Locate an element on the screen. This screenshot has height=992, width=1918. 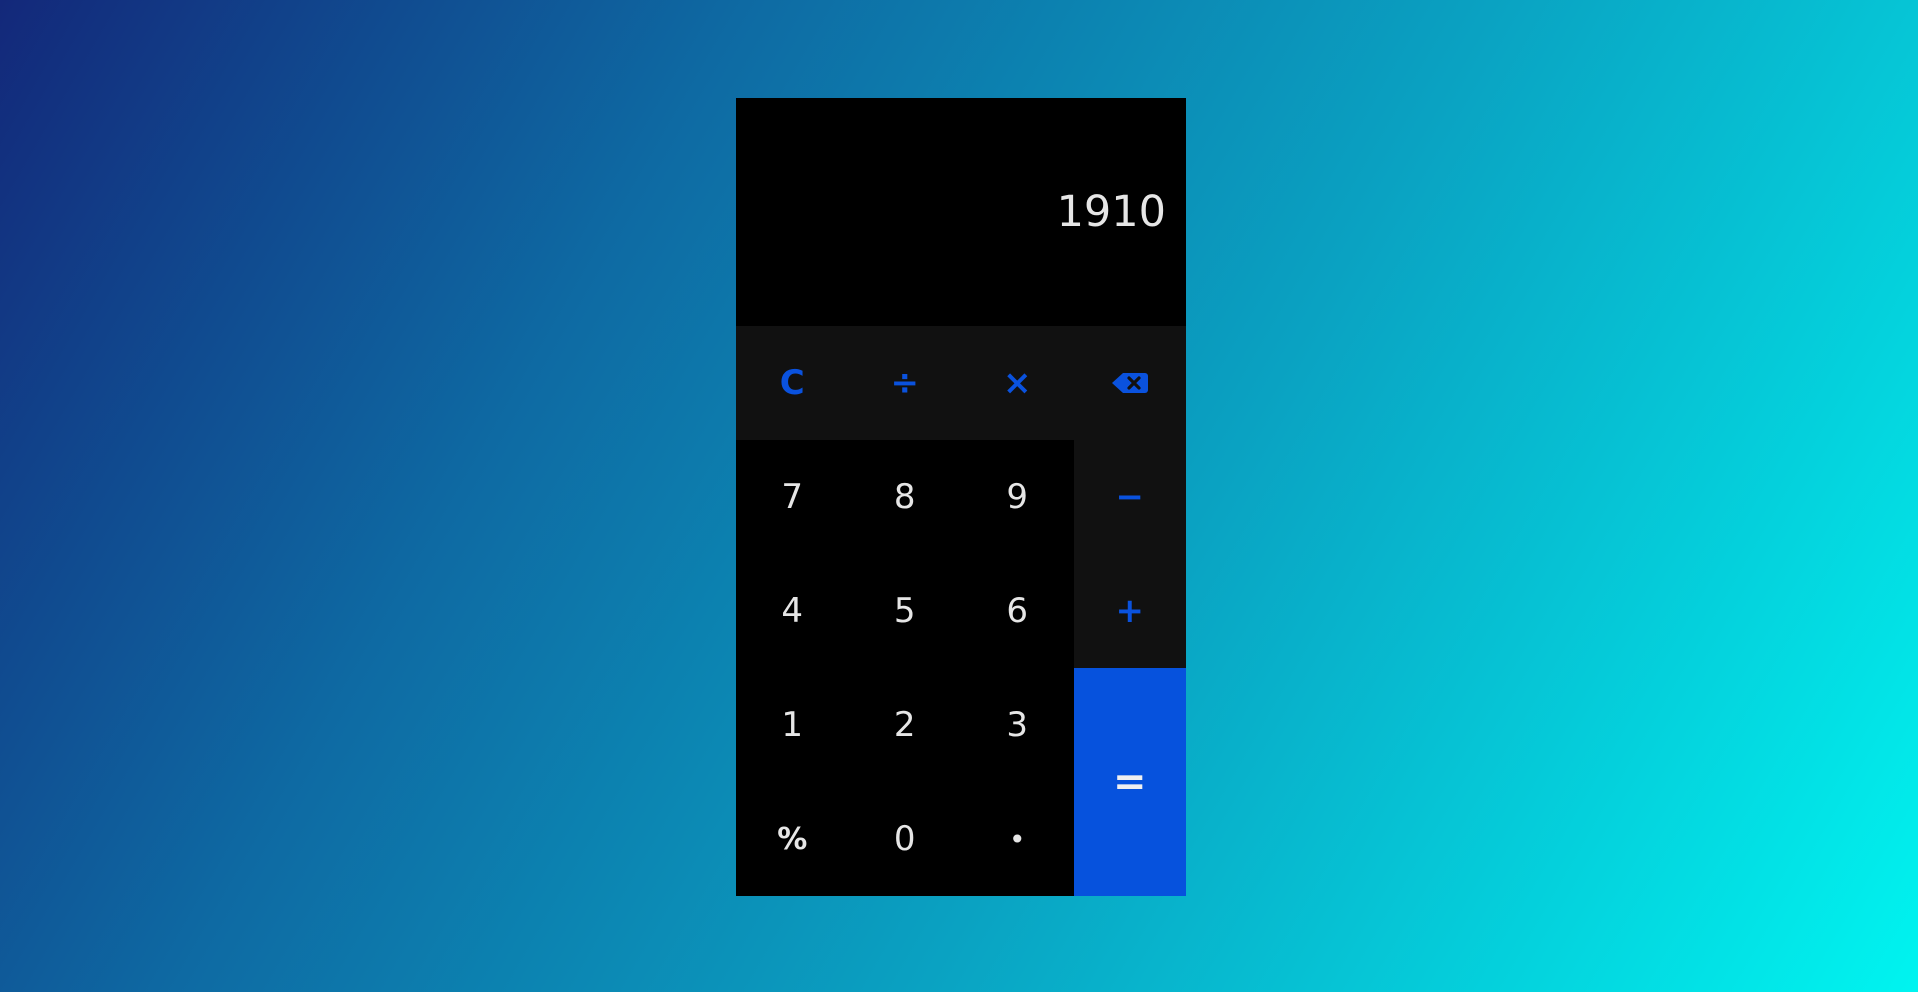
display: 1910 is located at coordinates (961, 212).